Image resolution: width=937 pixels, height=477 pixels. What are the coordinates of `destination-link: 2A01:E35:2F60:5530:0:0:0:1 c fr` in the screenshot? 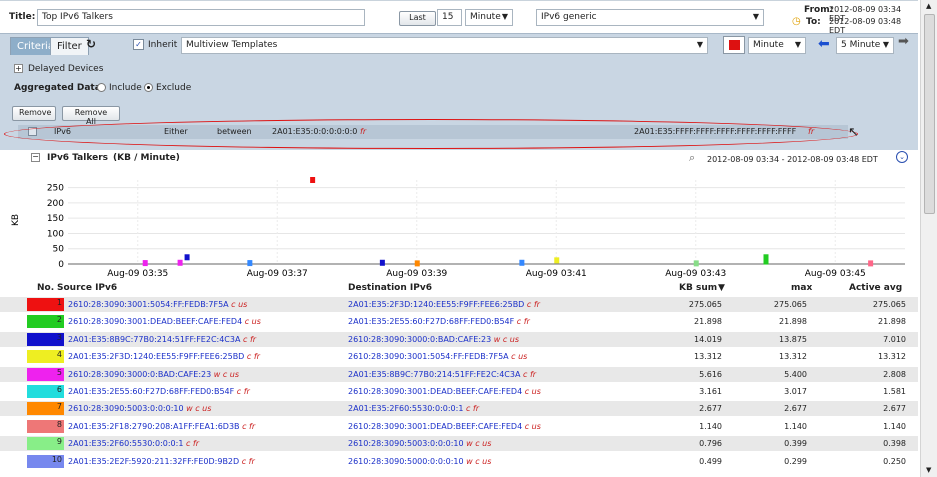 It's located at (413, 408).